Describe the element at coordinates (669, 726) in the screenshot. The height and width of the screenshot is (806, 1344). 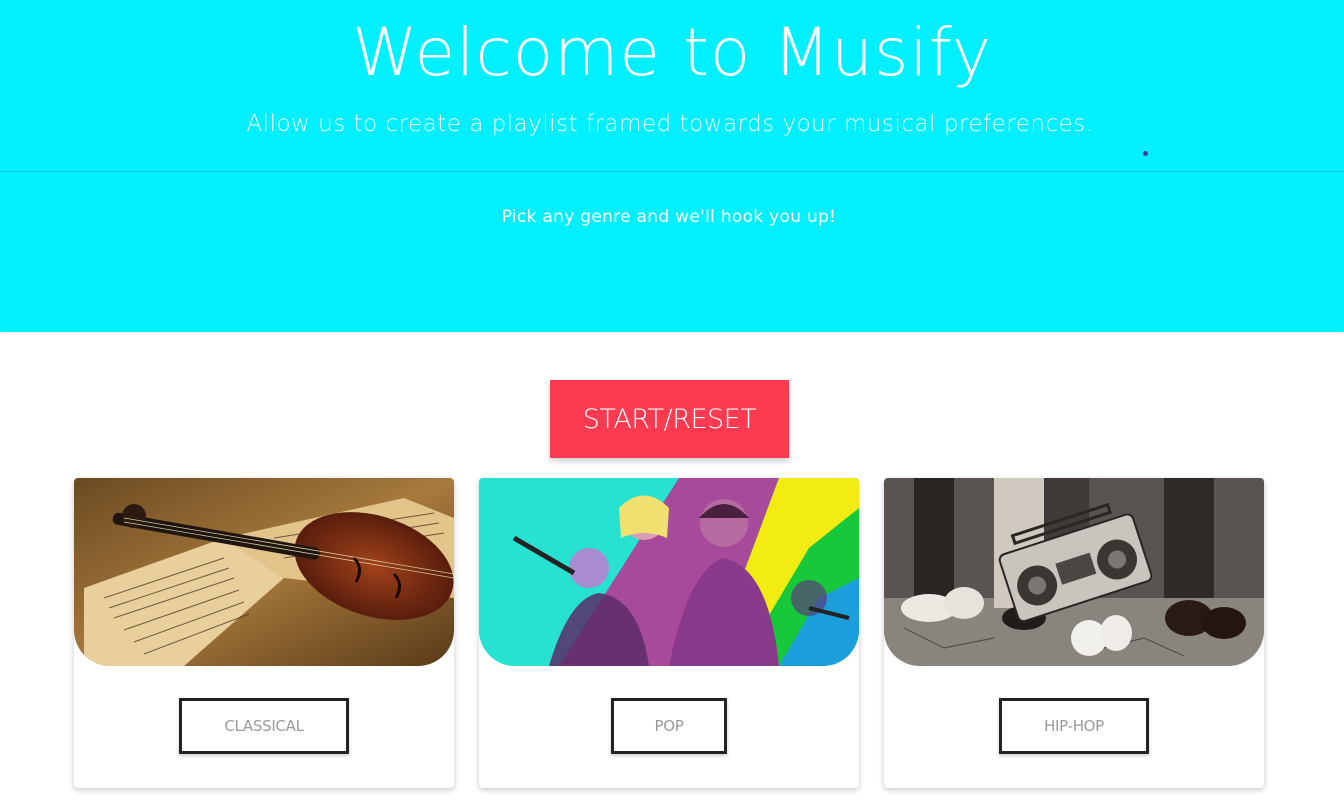
I see `genre-button-pop: POP` at that location.